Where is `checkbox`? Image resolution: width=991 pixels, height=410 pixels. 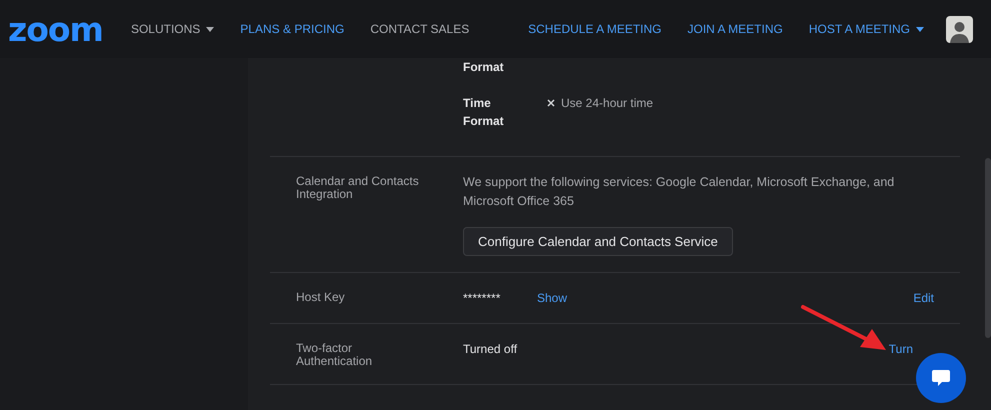 checkbox is located at coordinates (551, 103).